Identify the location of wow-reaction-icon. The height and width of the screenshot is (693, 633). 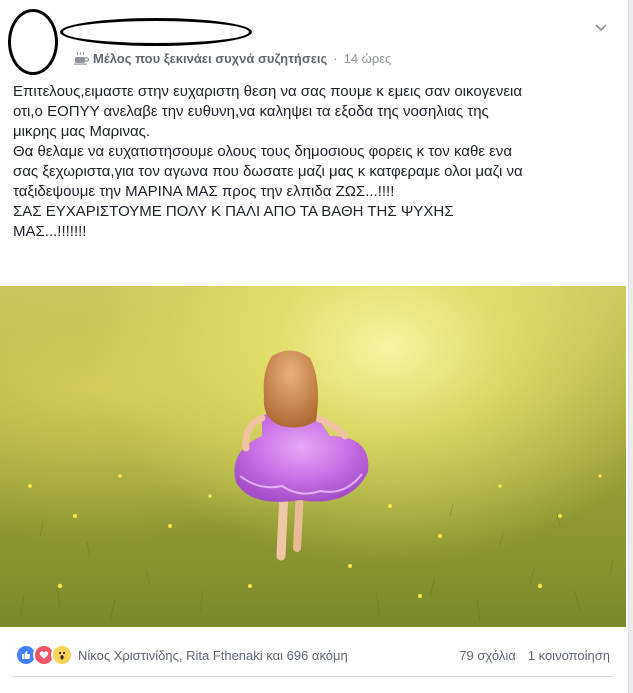
(62, 655).